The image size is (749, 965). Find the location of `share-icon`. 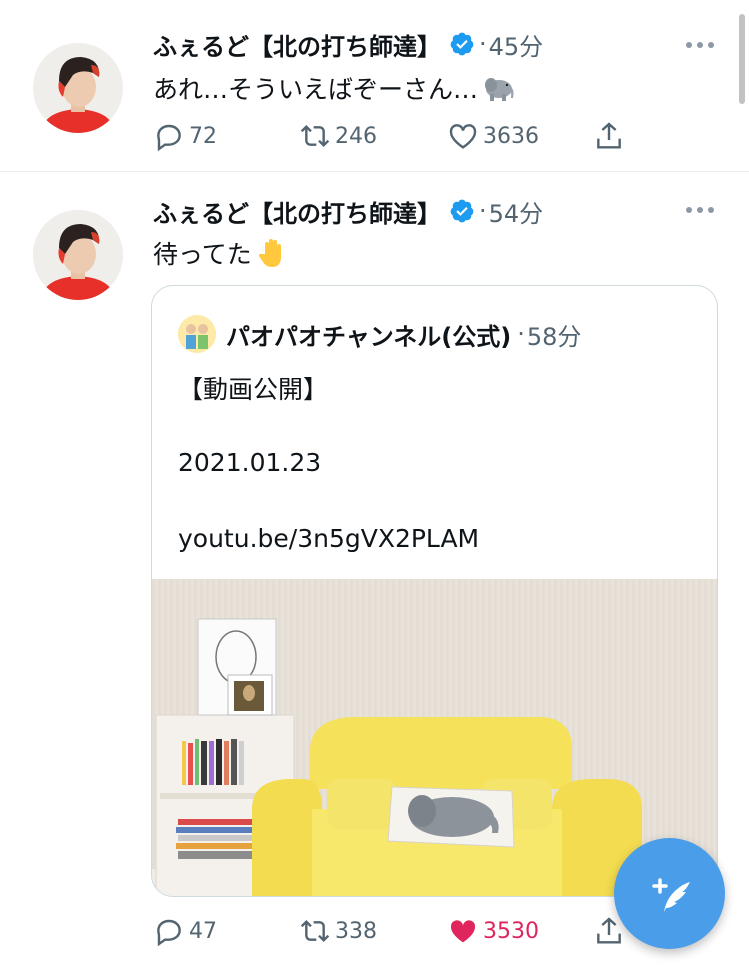

share-icon is located at coordinates (609, 135).